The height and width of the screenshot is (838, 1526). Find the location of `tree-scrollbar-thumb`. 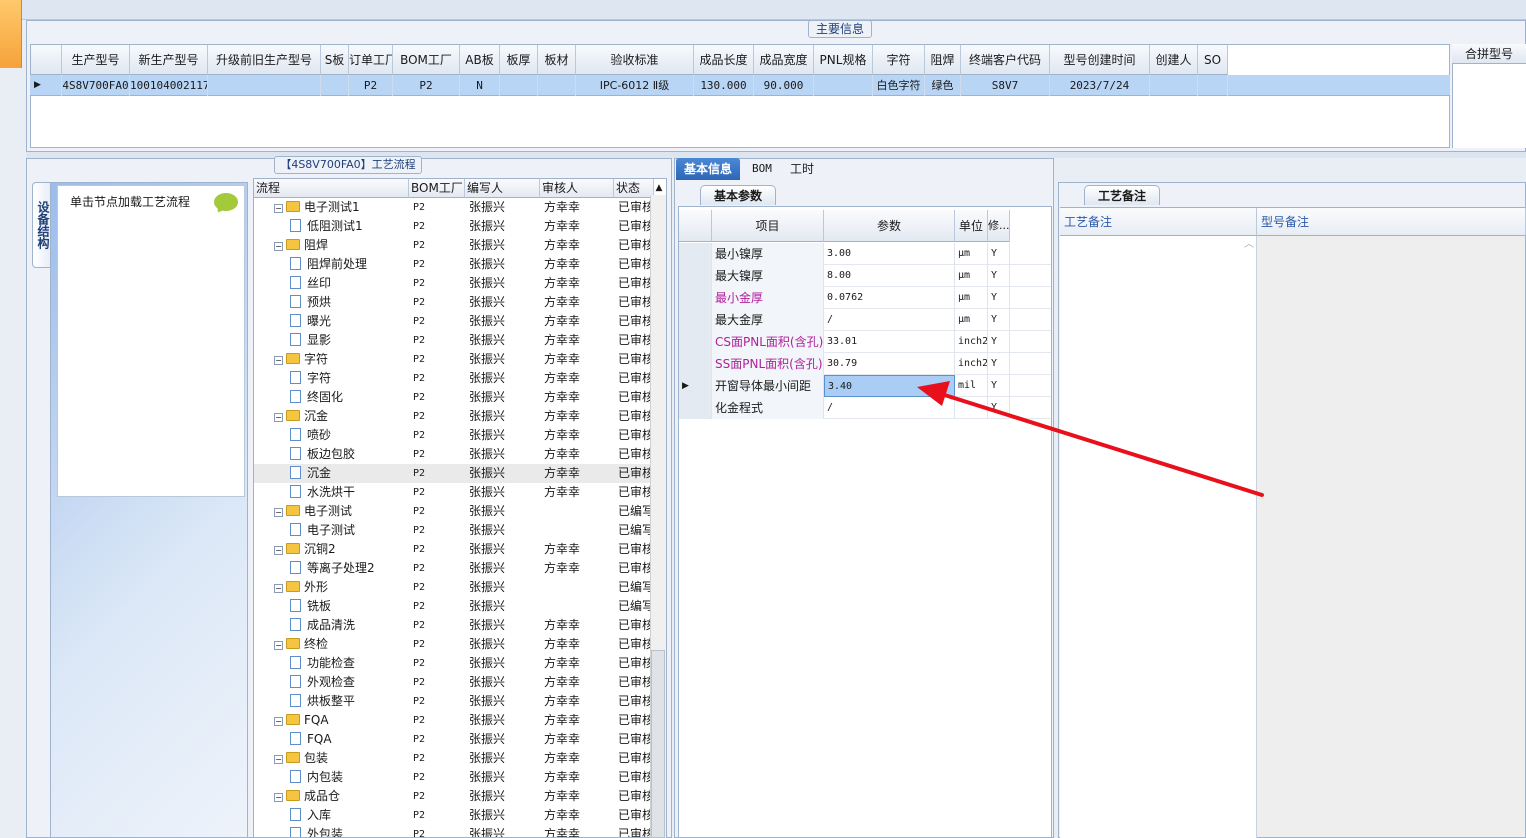

tree-scrollbar-thumb is located at coordinates (658, 744).